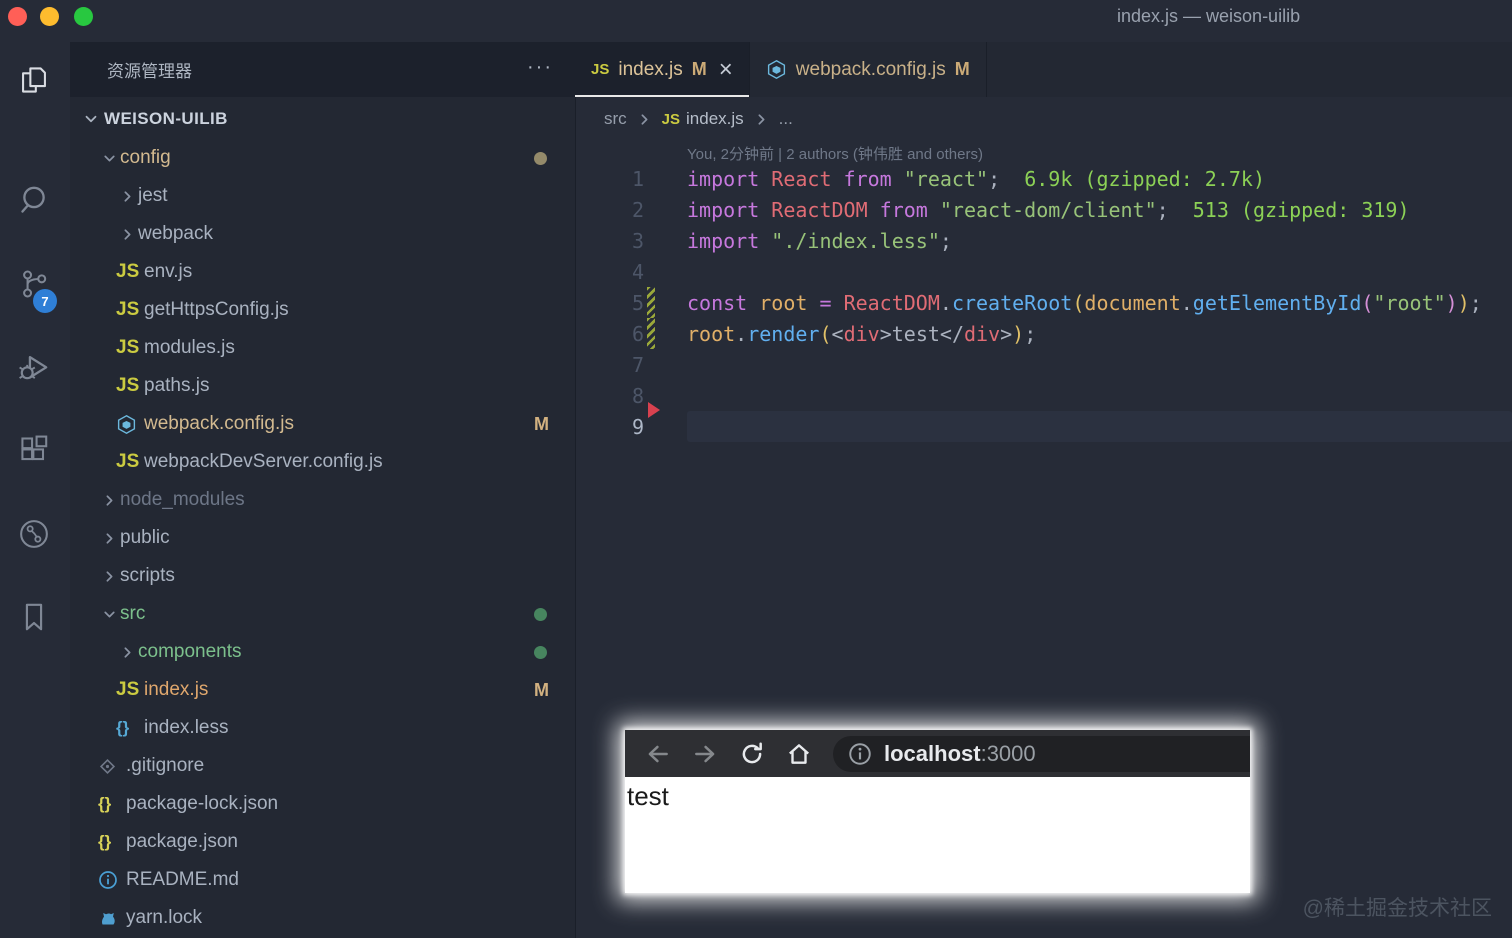 This screenshot has height=938, width=1512. I want to click on code-line-3: 3 import "./index.less";, so click(1043, 240).